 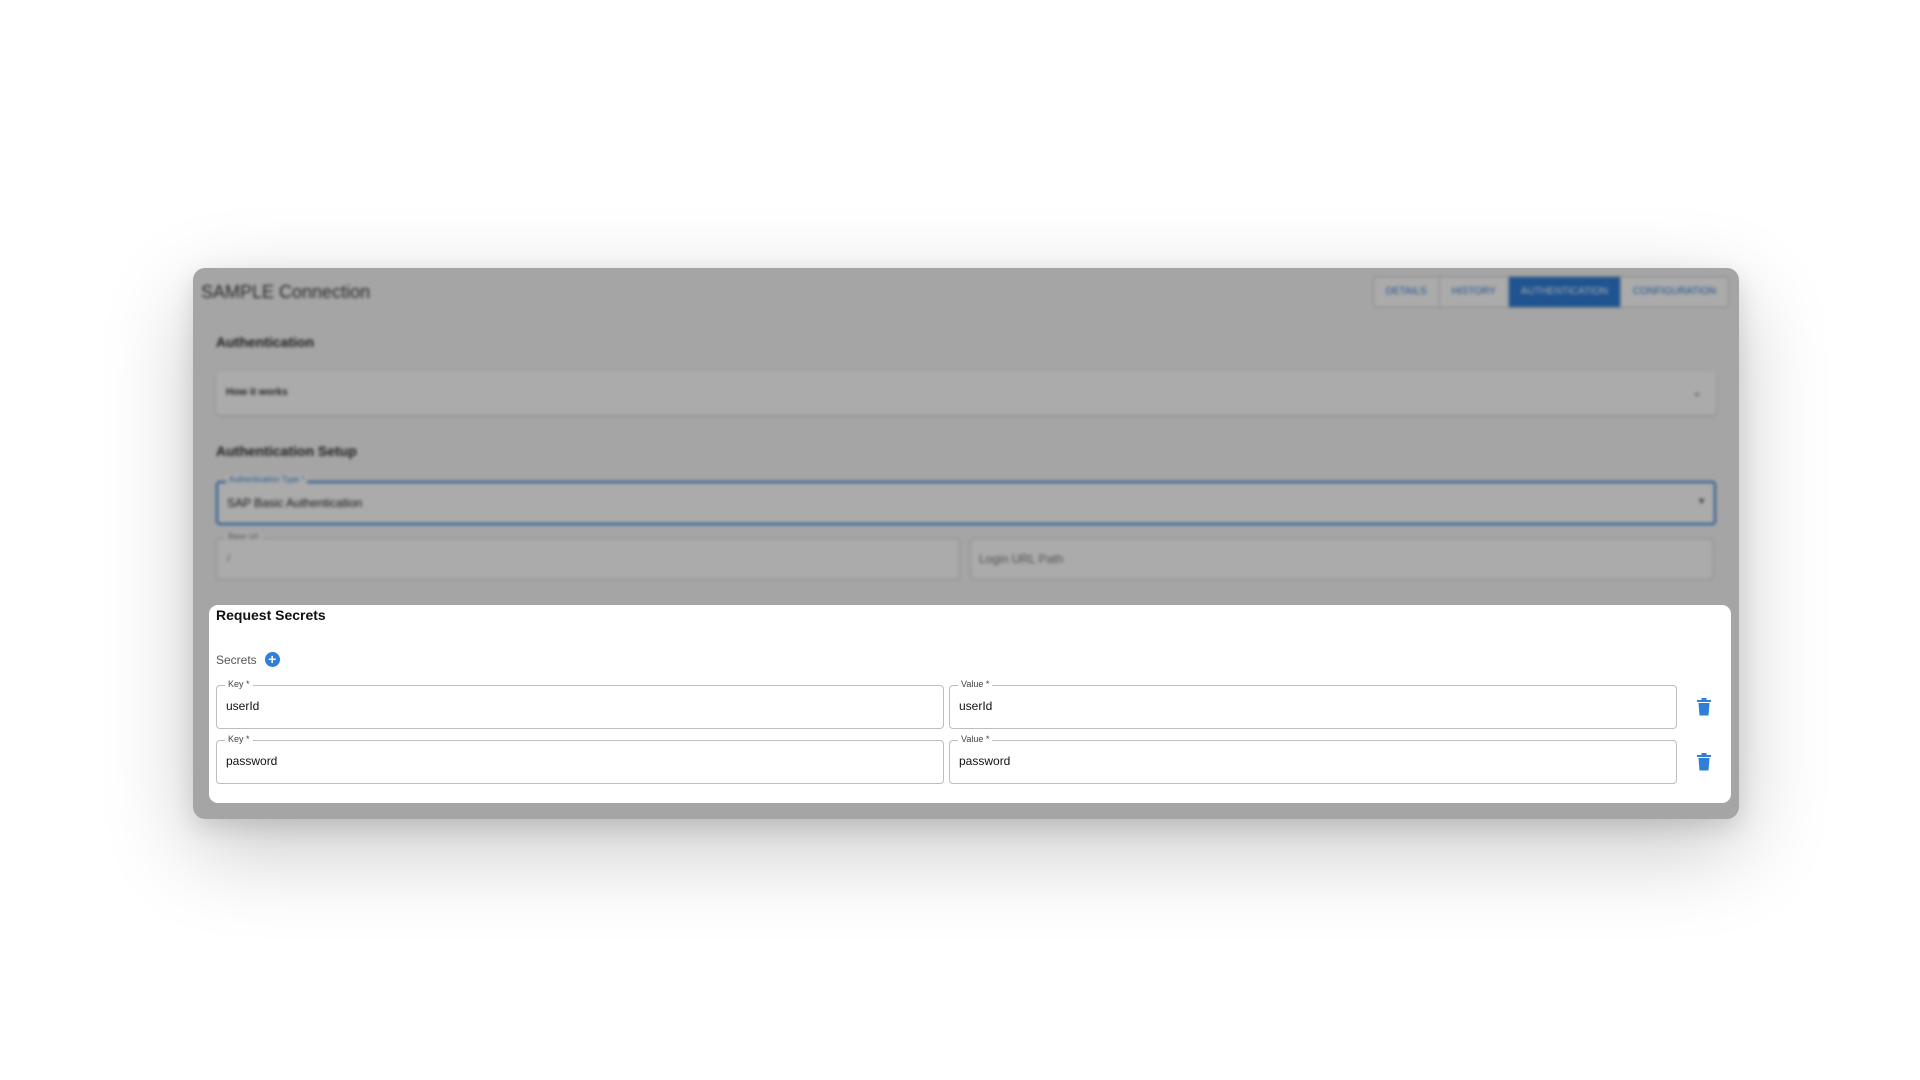 I want to click on request-secrets-card: Request Secrets Secrets + Key * Value *, so click(x=970, y=704).